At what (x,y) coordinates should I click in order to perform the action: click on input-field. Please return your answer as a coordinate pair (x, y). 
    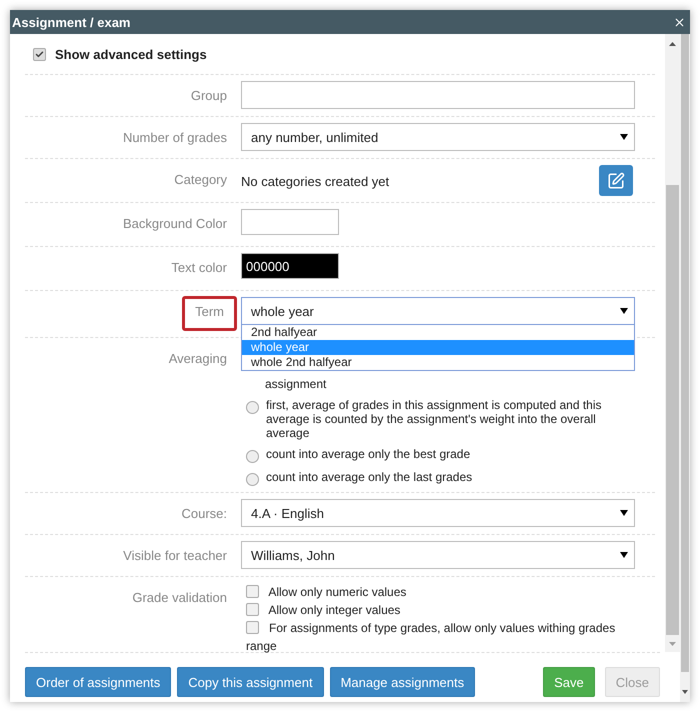
    Looking at the image, I should click on (438, 95).